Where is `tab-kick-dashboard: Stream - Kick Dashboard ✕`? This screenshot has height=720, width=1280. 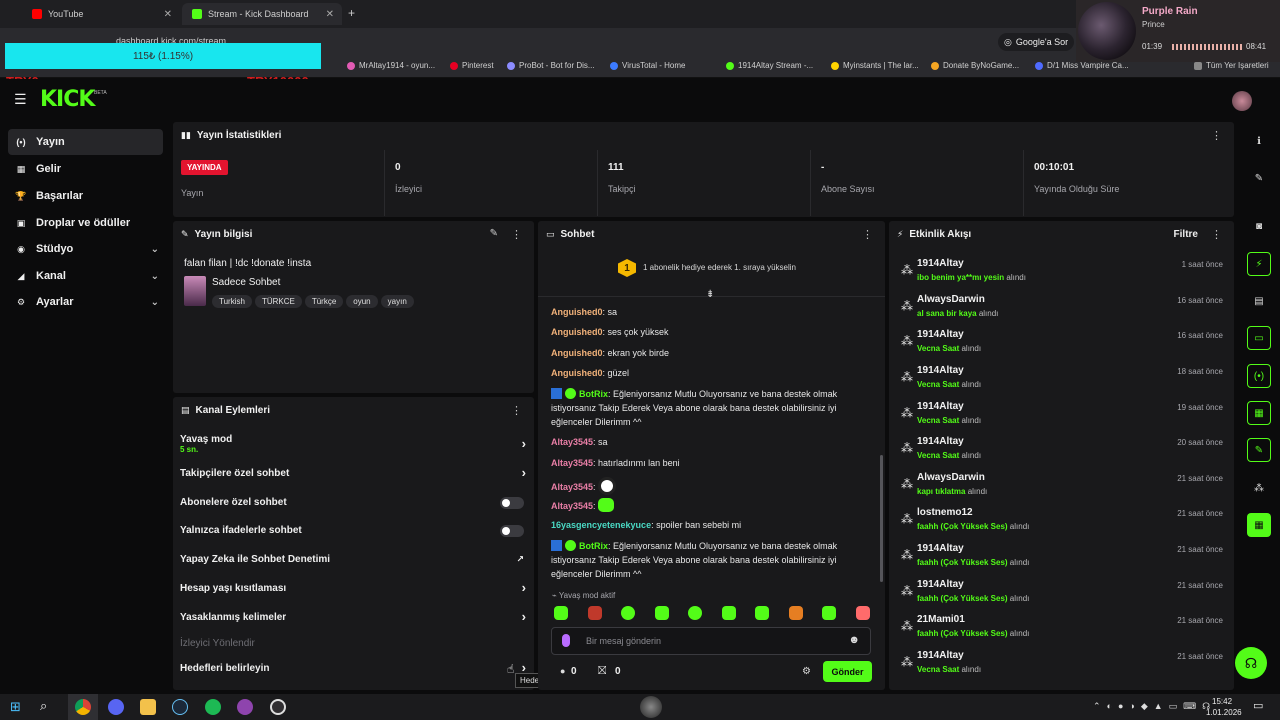
tab-kick-dashboard: Stream - Kick Dashboard ✕ is located at coordinates (262, 14).